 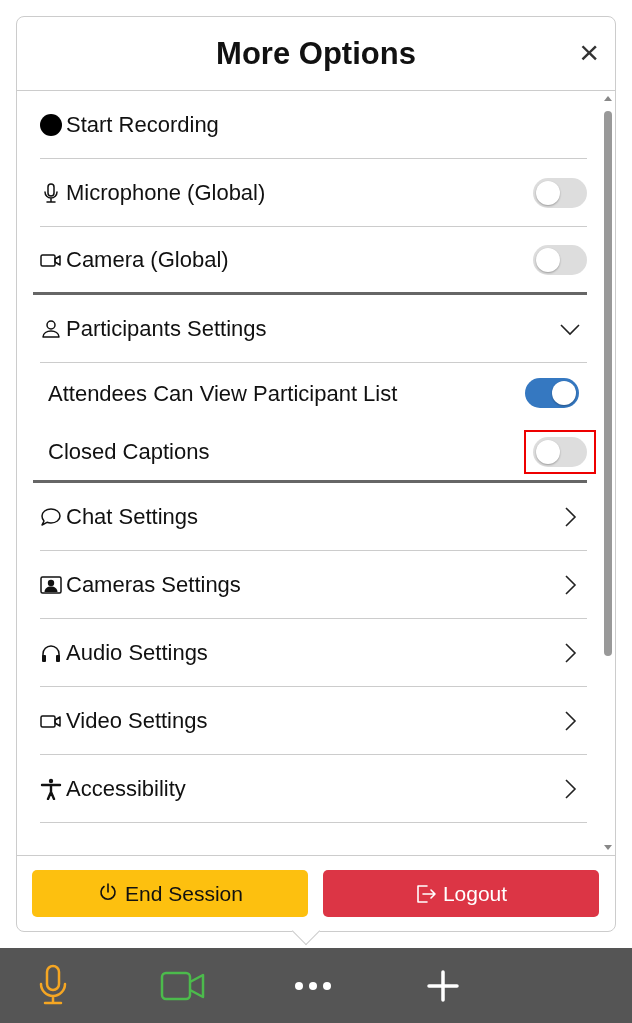 What do you see at coordinates (310, 788) in the screenshot?
I see `menu-item-label: Accessibility` at bounding box center [310, 788].